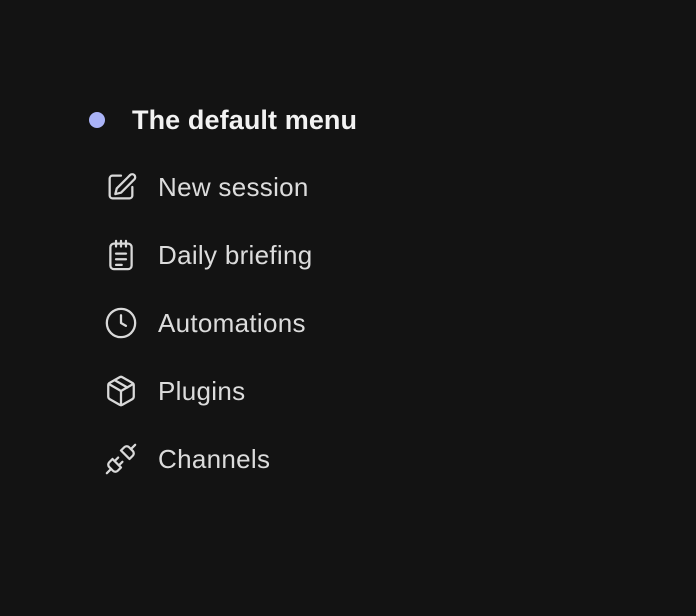 This screenshot has height=616, width=696. What do you see at coordinates (121, 323) in the screenshot?
I see `clock-icon` at bounding box center [121, 323].